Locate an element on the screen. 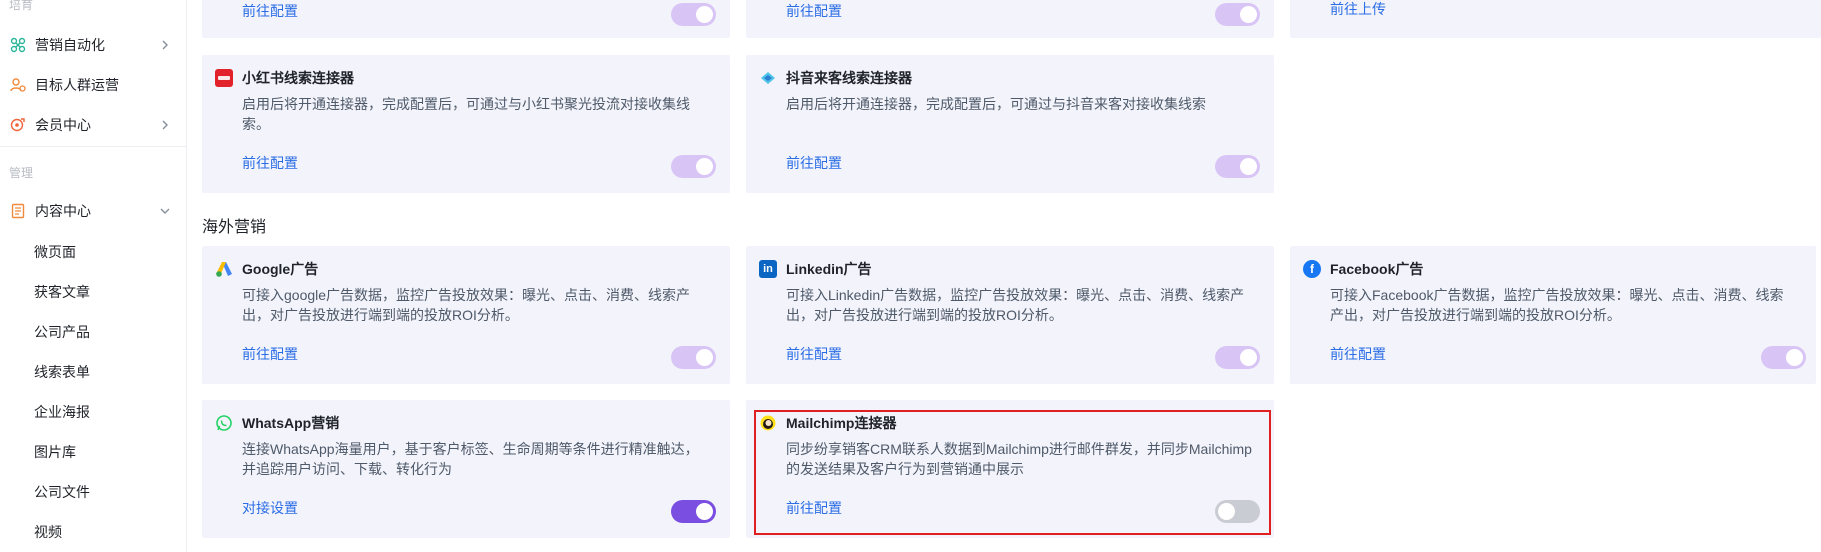 The height and width of the screenshot is (552, 1821). card-title: Linkedin广告 is located at coordinates (829, 269).